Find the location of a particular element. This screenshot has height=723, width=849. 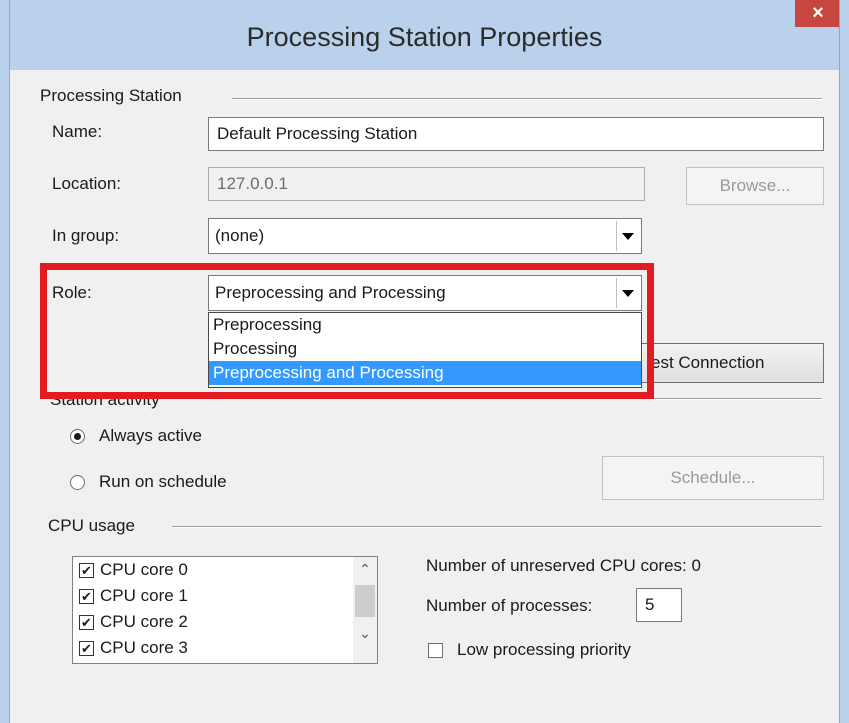

radio-selected-icon is located at coordinates (77, 436).